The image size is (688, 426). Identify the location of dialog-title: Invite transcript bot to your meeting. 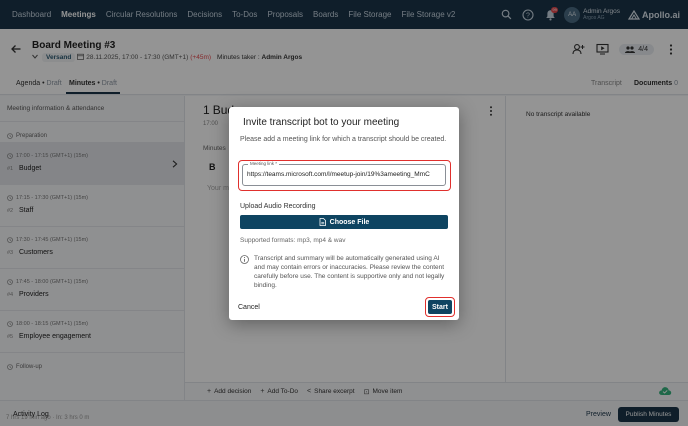
(321, 122).